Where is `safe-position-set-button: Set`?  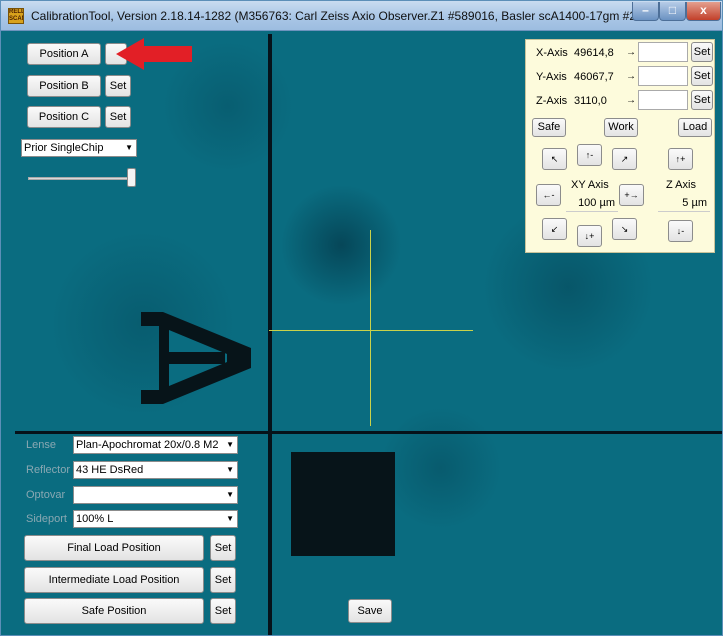 safe-position-set-button: Set is located at coordinates (223, 611).